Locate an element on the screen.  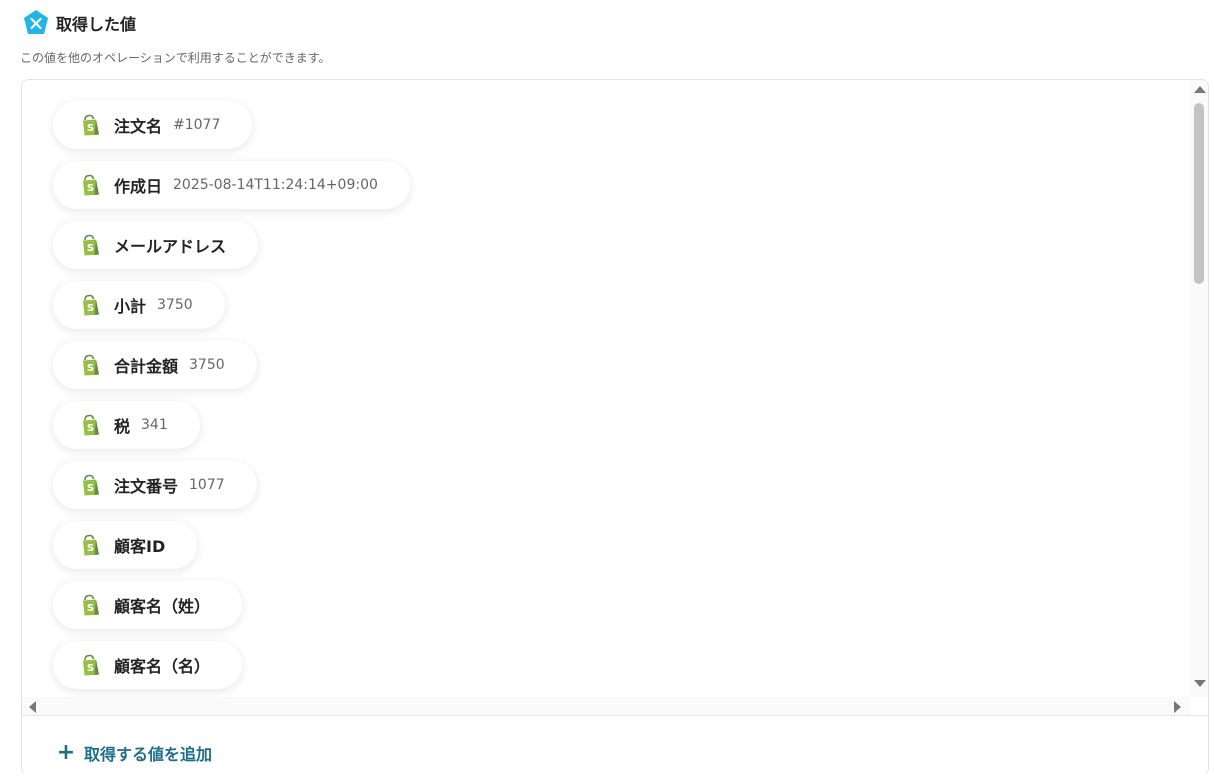
value-pill: S 顧客名（名） is located at coordinates (148, 665).